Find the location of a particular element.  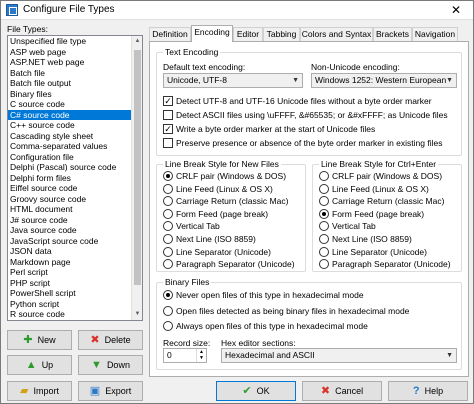

record-size-input: 0 ▲ ▼ is located at coordinates (185, 355).